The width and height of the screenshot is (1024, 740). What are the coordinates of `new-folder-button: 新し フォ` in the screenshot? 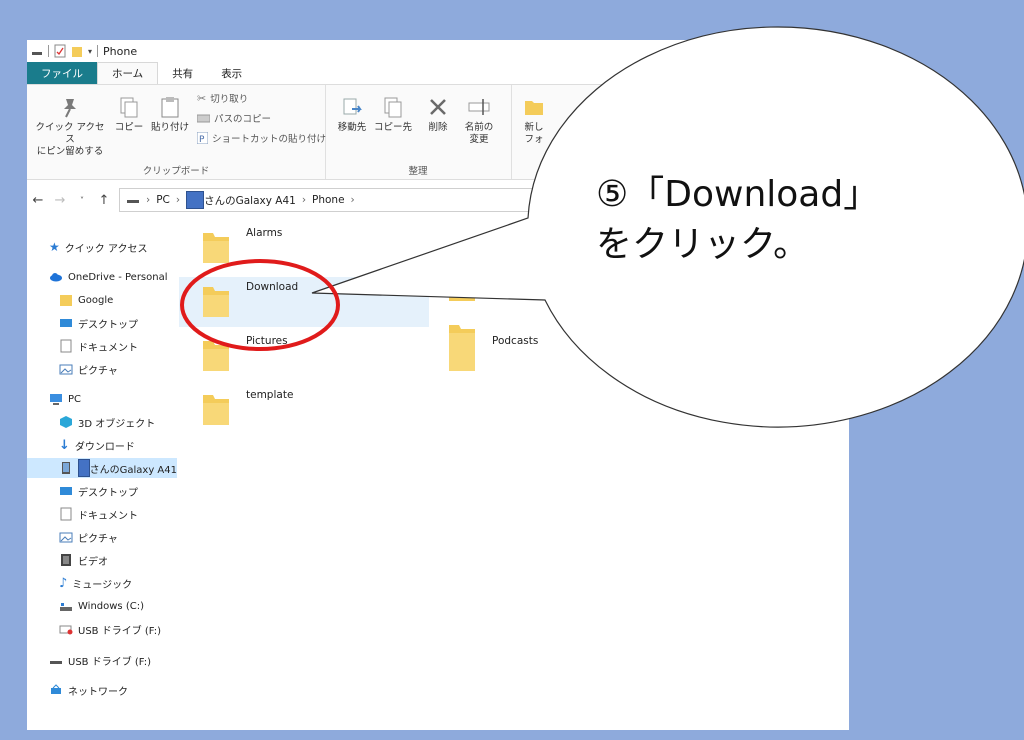 It's located at (534, 120).